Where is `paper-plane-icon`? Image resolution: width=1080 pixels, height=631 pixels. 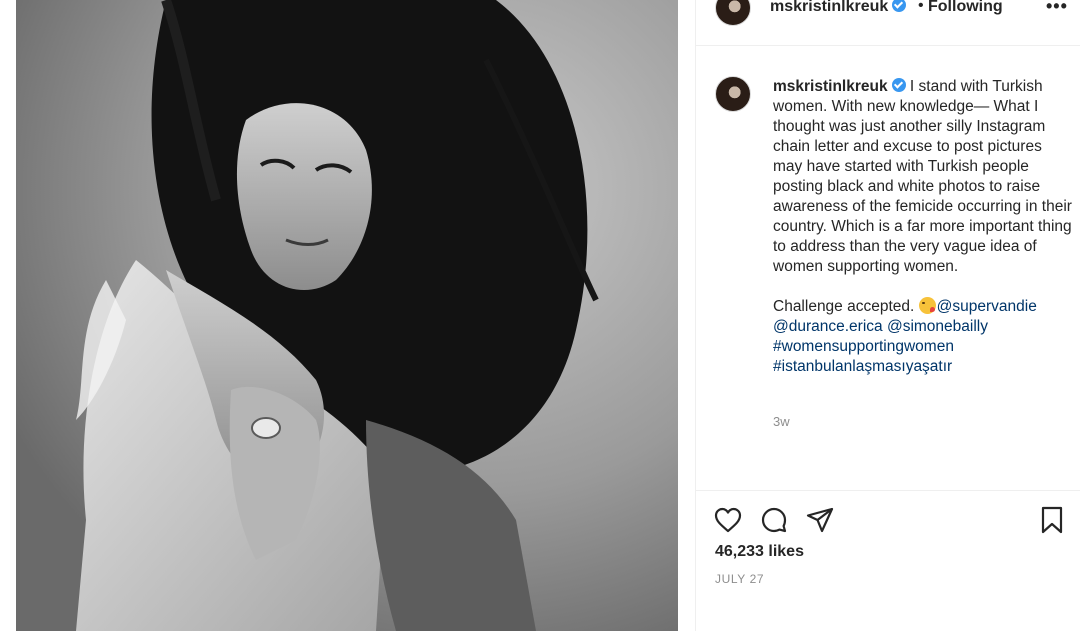
paper-plane-icon is located at coordinates (820, 520).